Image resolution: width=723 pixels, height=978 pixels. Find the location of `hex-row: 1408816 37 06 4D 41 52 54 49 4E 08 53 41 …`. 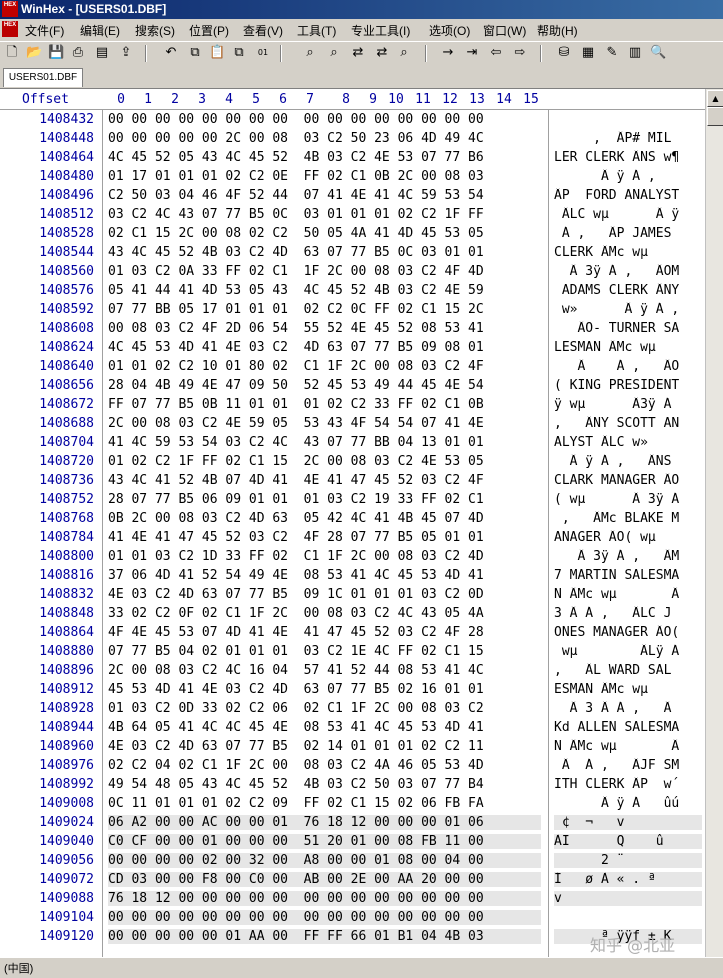

hex-row: 1408816 37 06 4D 41 52 54 49 4E 08 53 41 … is located at coordinates (352, 575).